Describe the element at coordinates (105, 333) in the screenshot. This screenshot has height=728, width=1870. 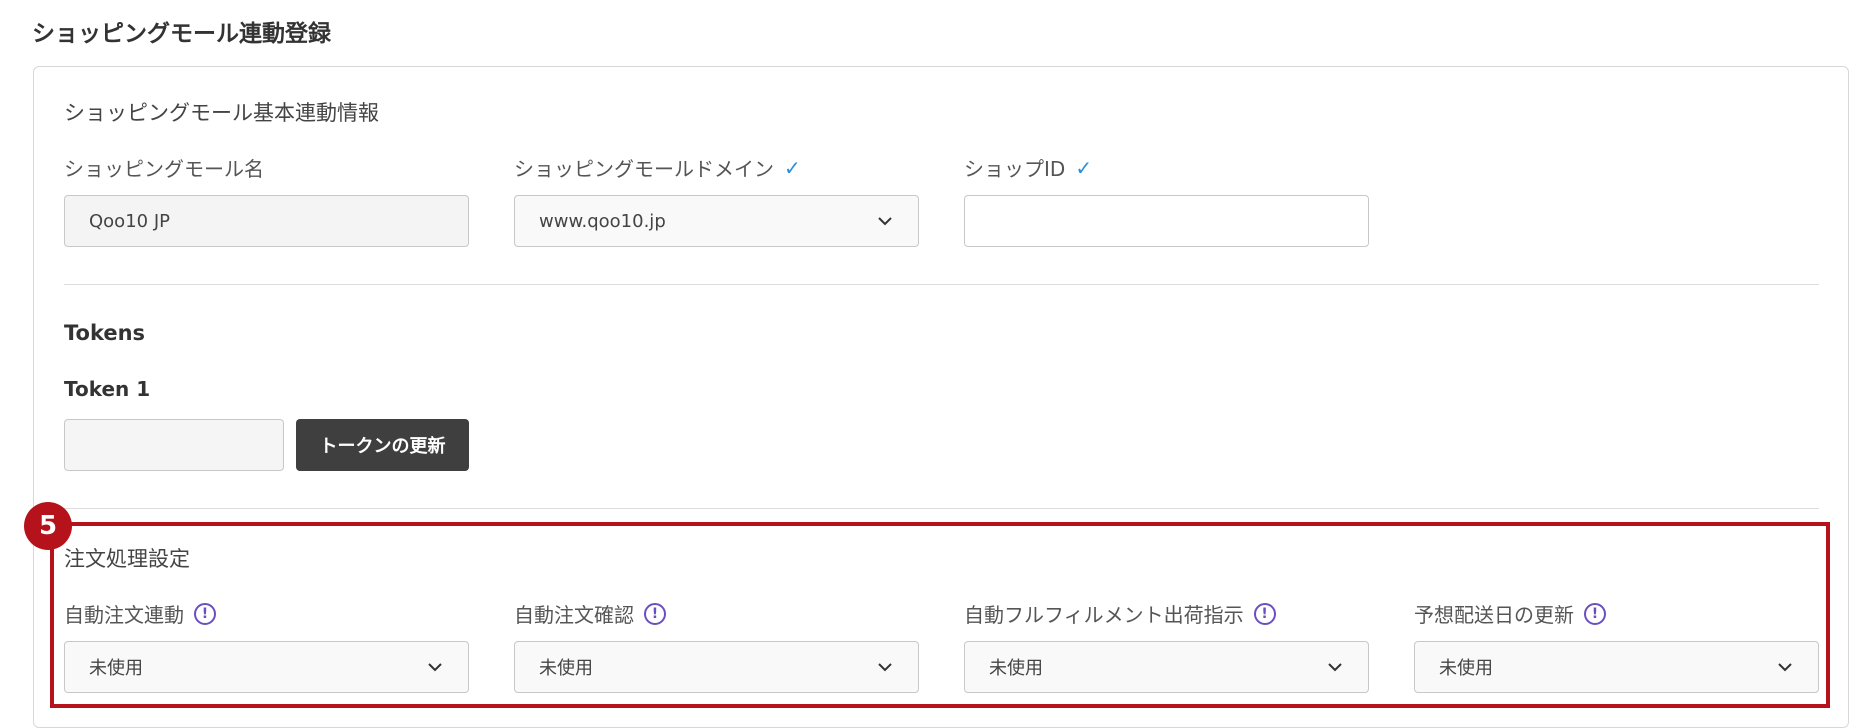
I see `tokens-section-title: Tokens` at that location.